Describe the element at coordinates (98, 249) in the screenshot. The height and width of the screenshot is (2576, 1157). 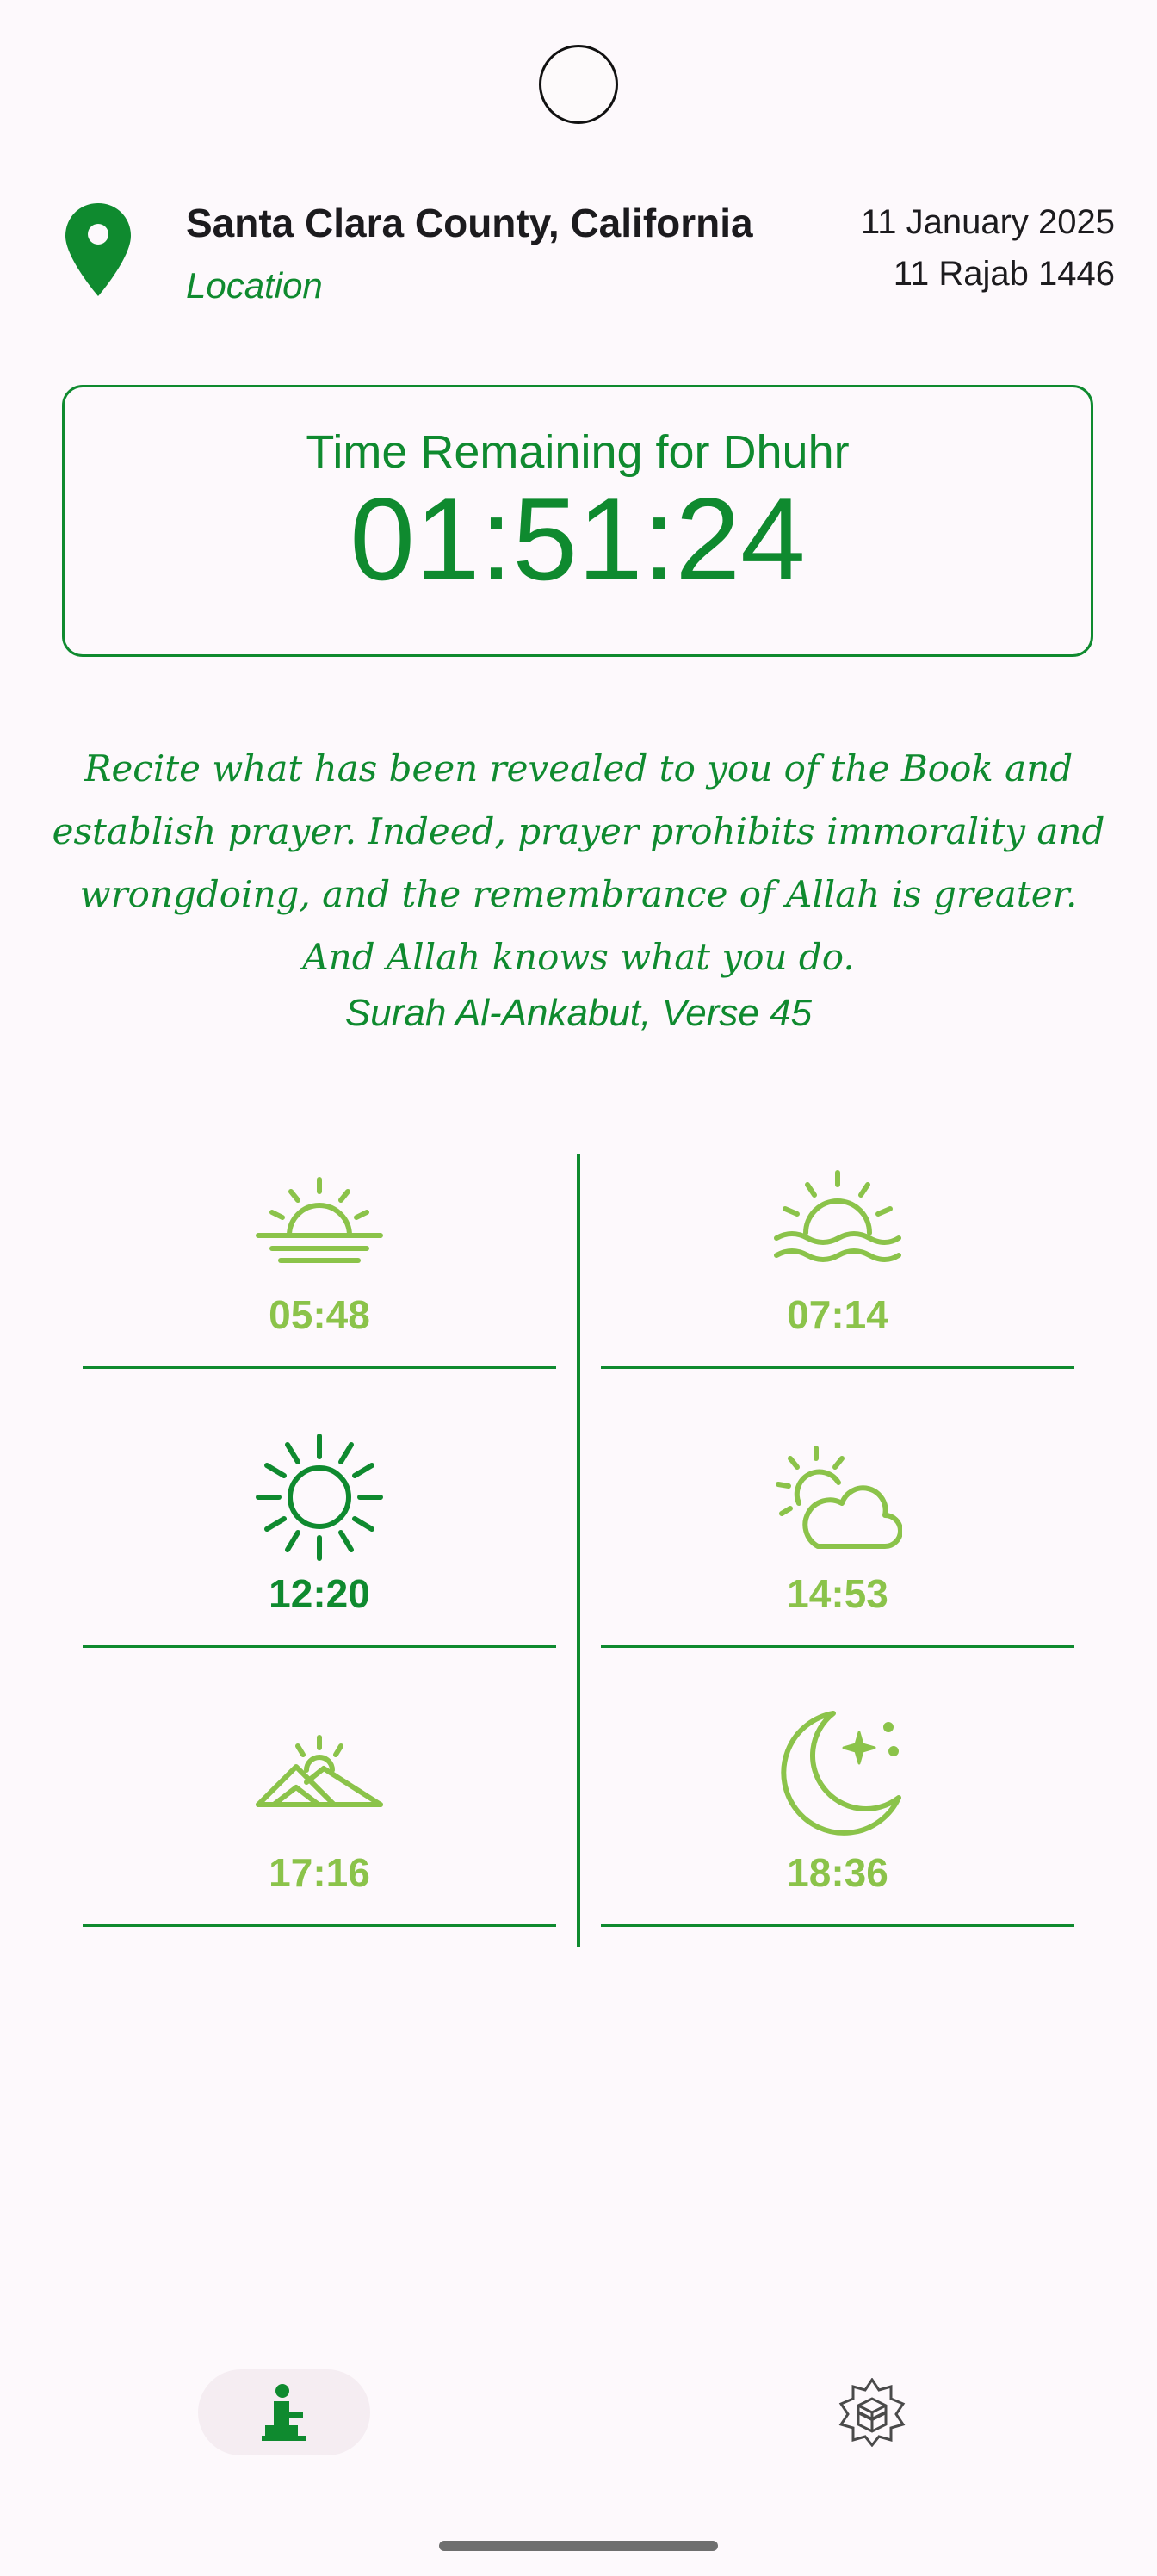
I see `location-pin-icon` at that location.